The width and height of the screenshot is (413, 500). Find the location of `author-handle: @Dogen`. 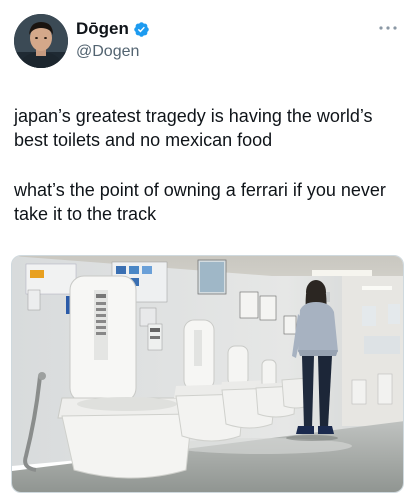

author-handle: @Dogen is located at coordinates (113, 52).